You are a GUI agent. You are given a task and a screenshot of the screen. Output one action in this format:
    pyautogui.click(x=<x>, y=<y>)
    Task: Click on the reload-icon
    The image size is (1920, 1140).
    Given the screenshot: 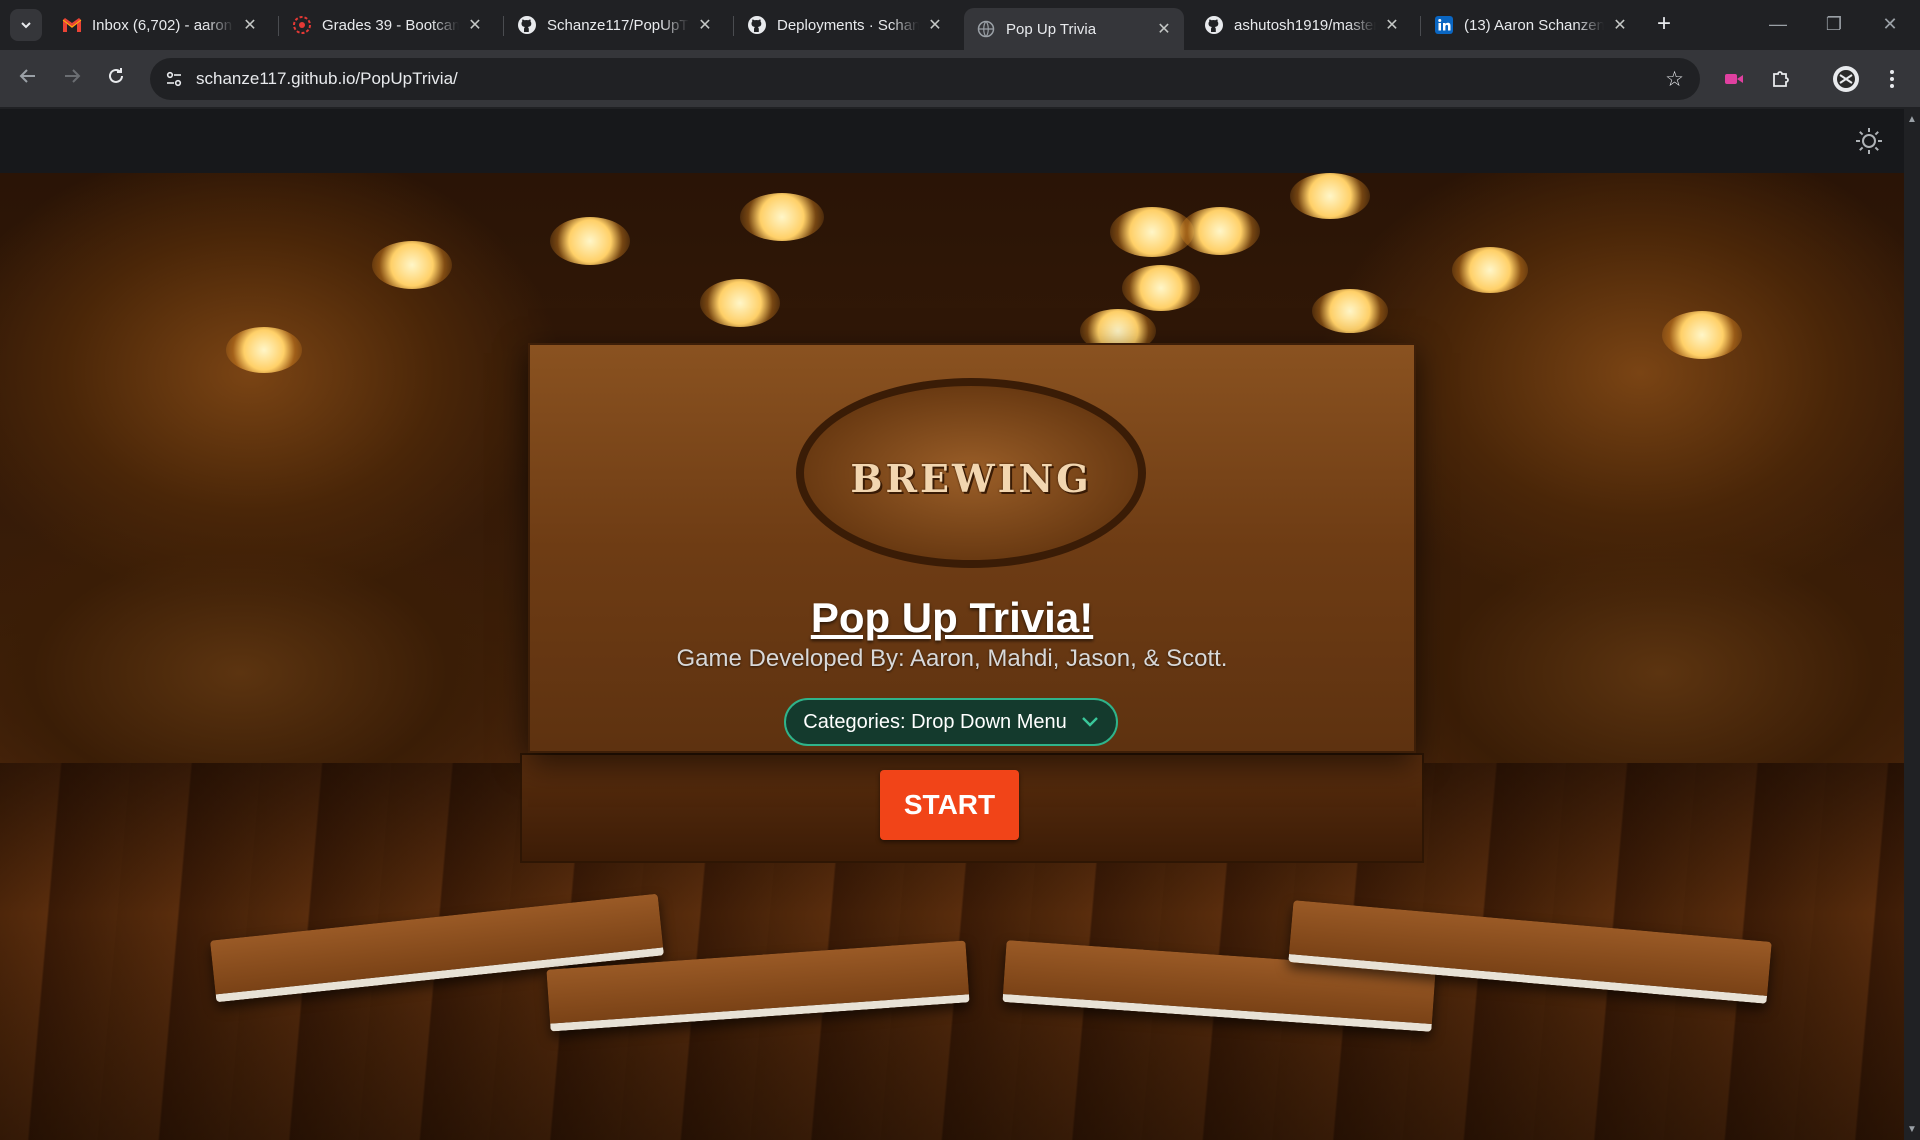 What is the action you would take?
    pyautogui.click(x=116, y=75)
    